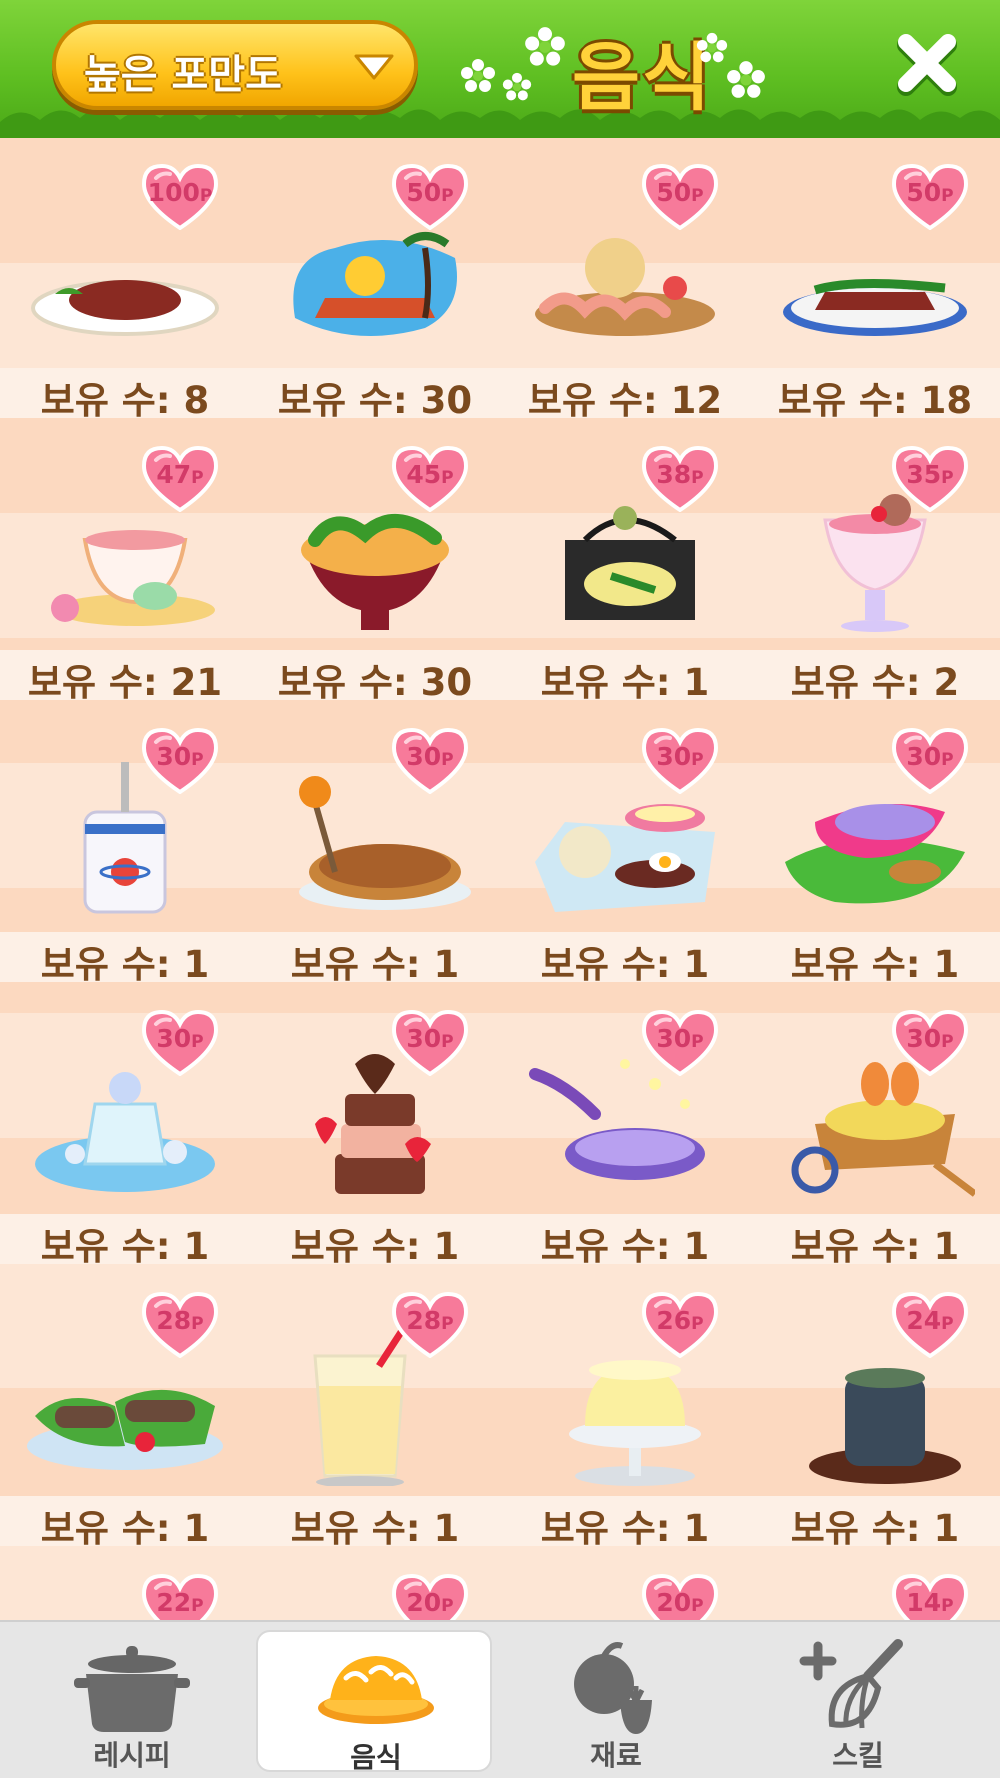 This screenshot has width=1000, height=1778. Describe the element at coordinates (180, 192) in the screenshot. I see `points-value: 100P` at that location.